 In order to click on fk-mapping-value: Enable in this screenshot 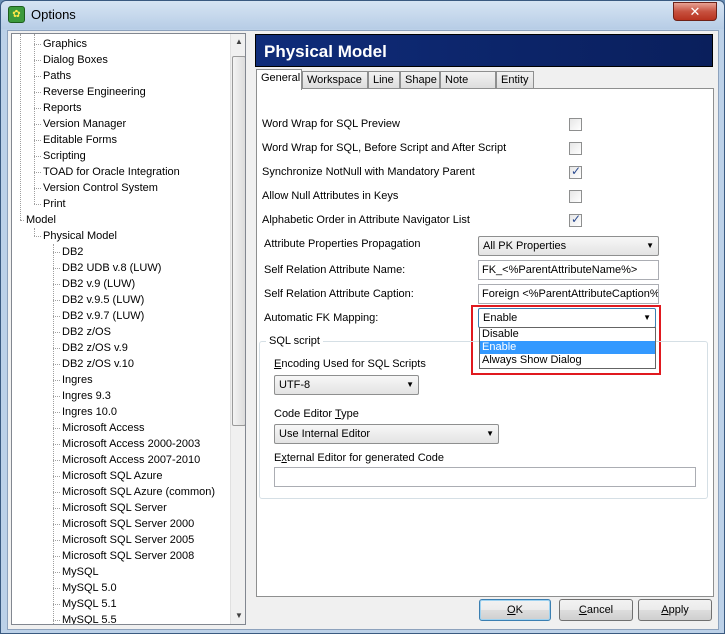, I will do `click(500, 318)`.